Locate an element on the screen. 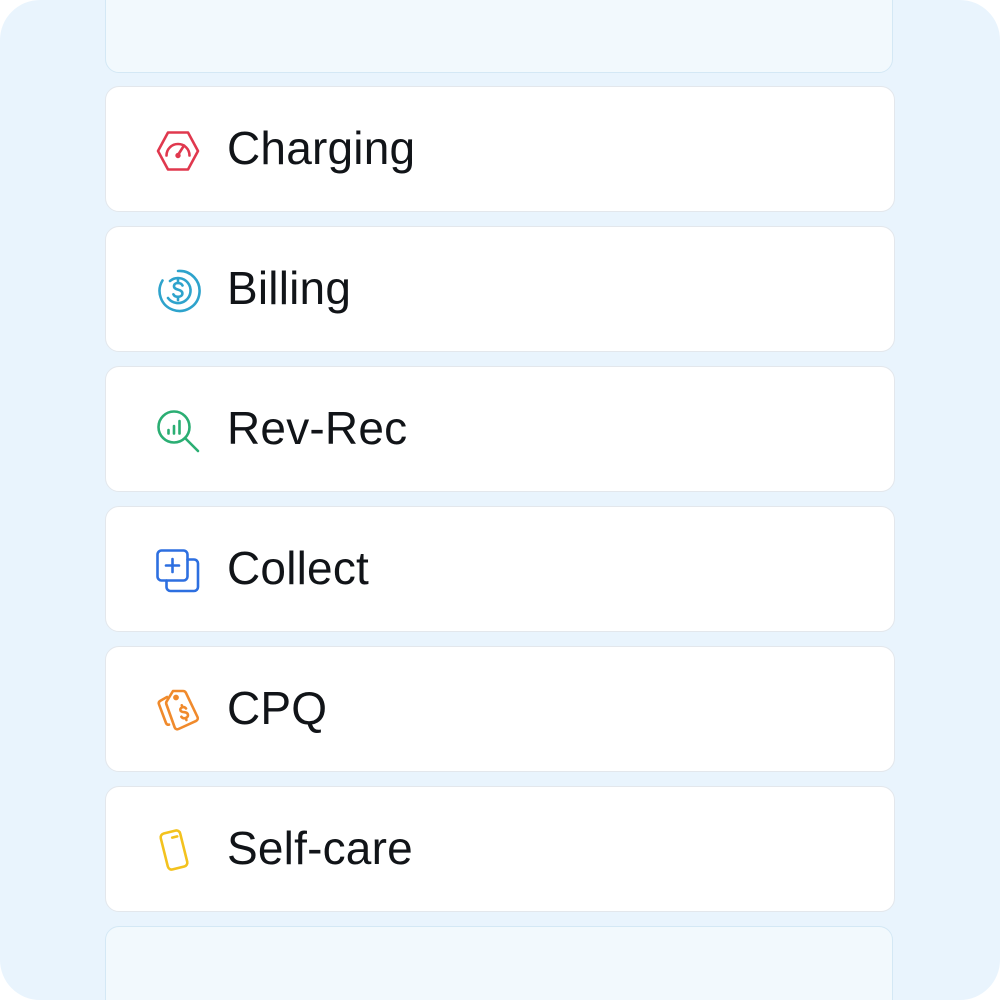 The height and width of the screenshot is (1000, 1000). mobile-phone-icon is located at coordinates (178, 851).